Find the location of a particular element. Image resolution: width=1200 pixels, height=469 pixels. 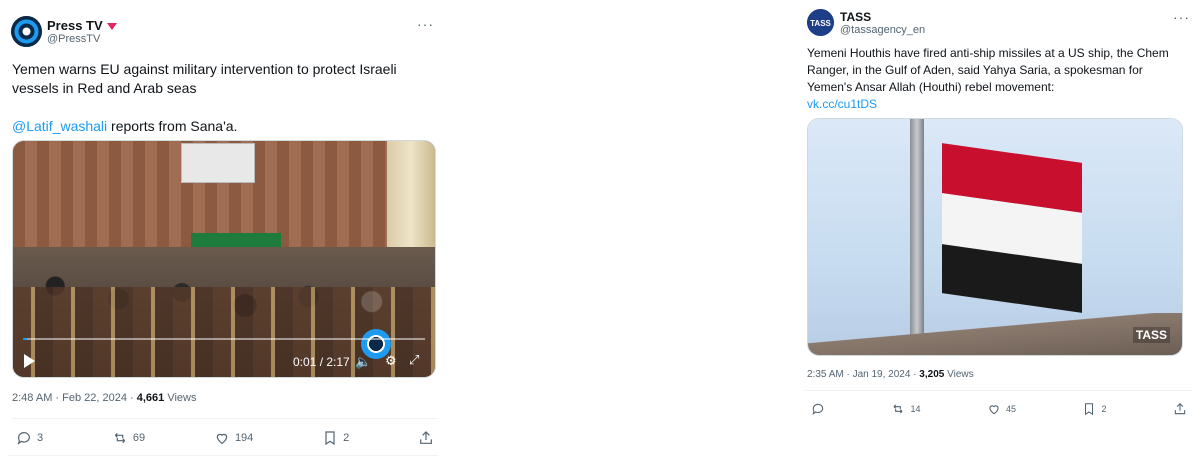

tweet-header: Press TV @PressTV ··· is located at coordinates (223, 24).